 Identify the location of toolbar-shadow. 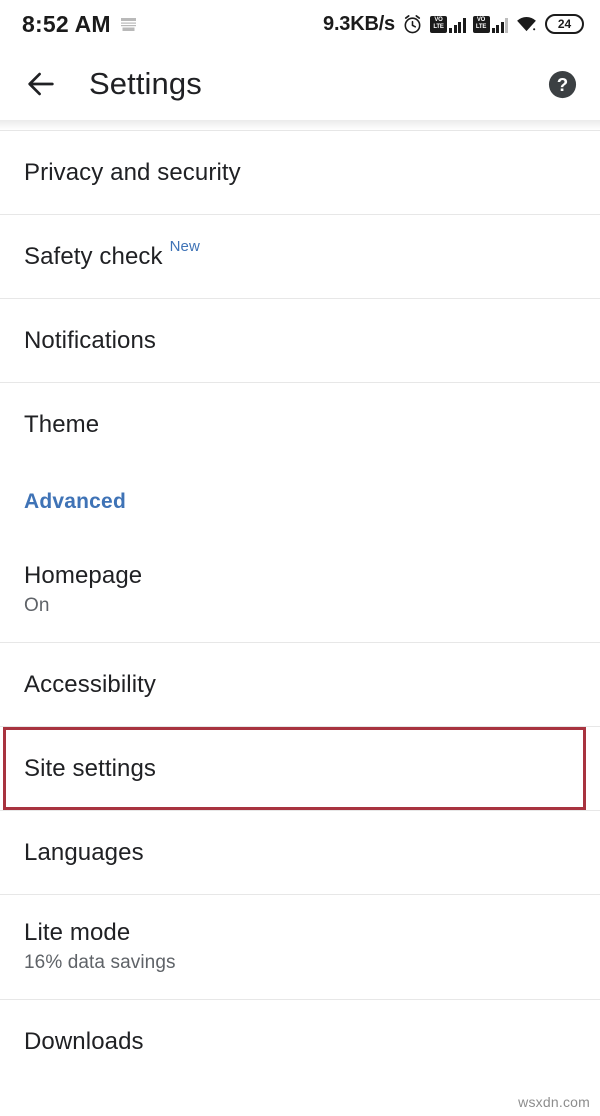
(300, 125).